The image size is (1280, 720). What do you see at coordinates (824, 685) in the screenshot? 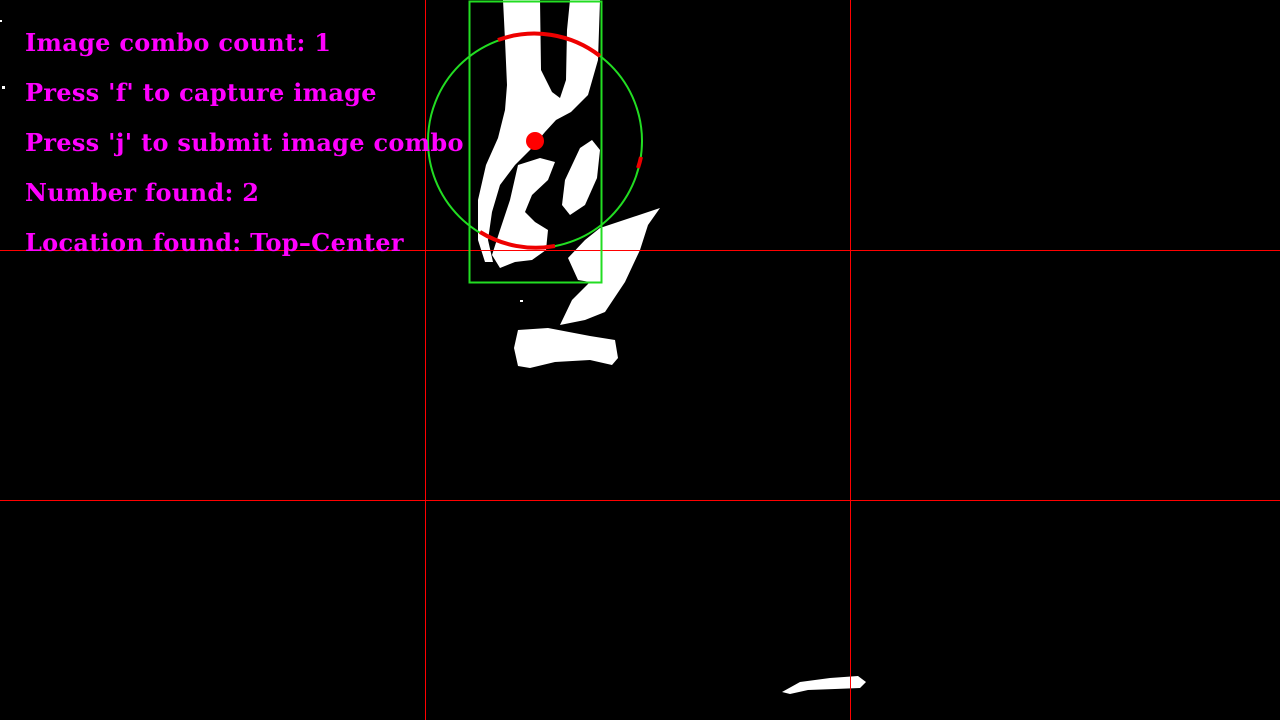
I see `mask-blob-bottom-streak` at bounding box center [824, 685].